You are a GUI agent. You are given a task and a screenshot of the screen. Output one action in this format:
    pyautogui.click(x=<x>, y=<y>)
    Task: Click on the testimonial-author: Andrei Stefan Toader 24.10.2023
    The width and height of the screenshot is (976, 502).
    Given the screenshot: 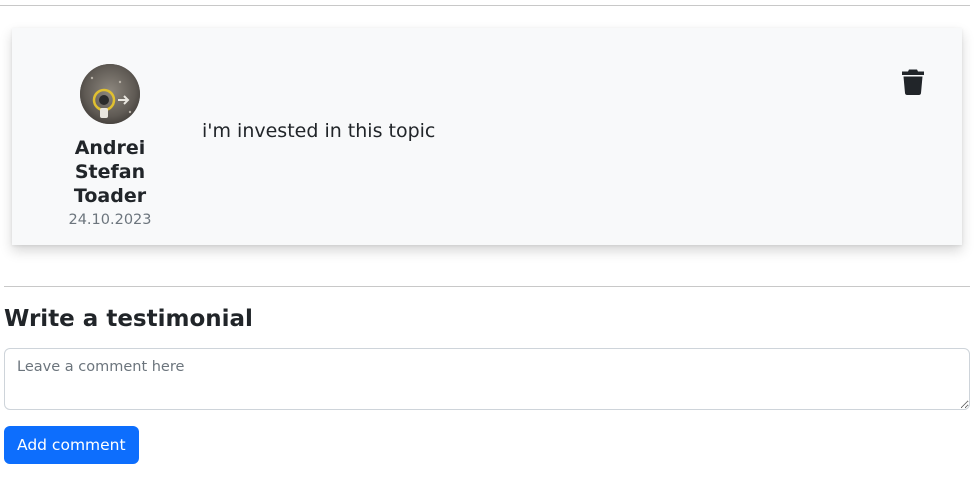 What is the action you would take?
    pyautogui.click(x=110, y=147)
    